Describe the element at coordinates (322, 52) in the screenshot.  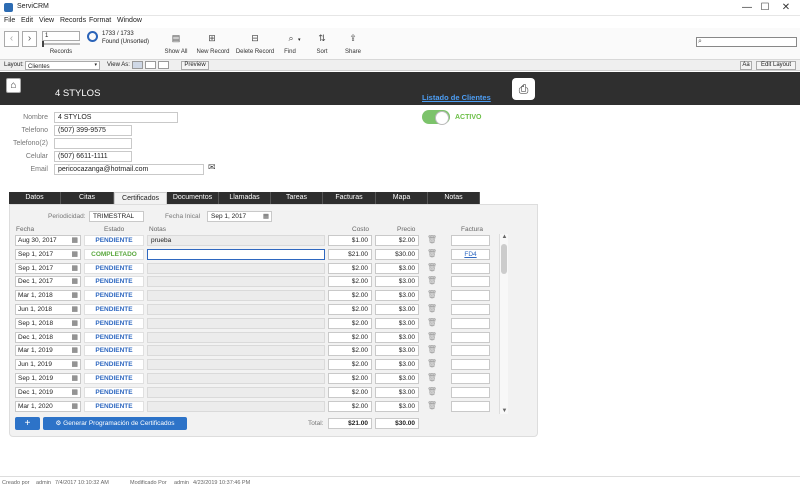
I see `sort-button: Sort` at that location.